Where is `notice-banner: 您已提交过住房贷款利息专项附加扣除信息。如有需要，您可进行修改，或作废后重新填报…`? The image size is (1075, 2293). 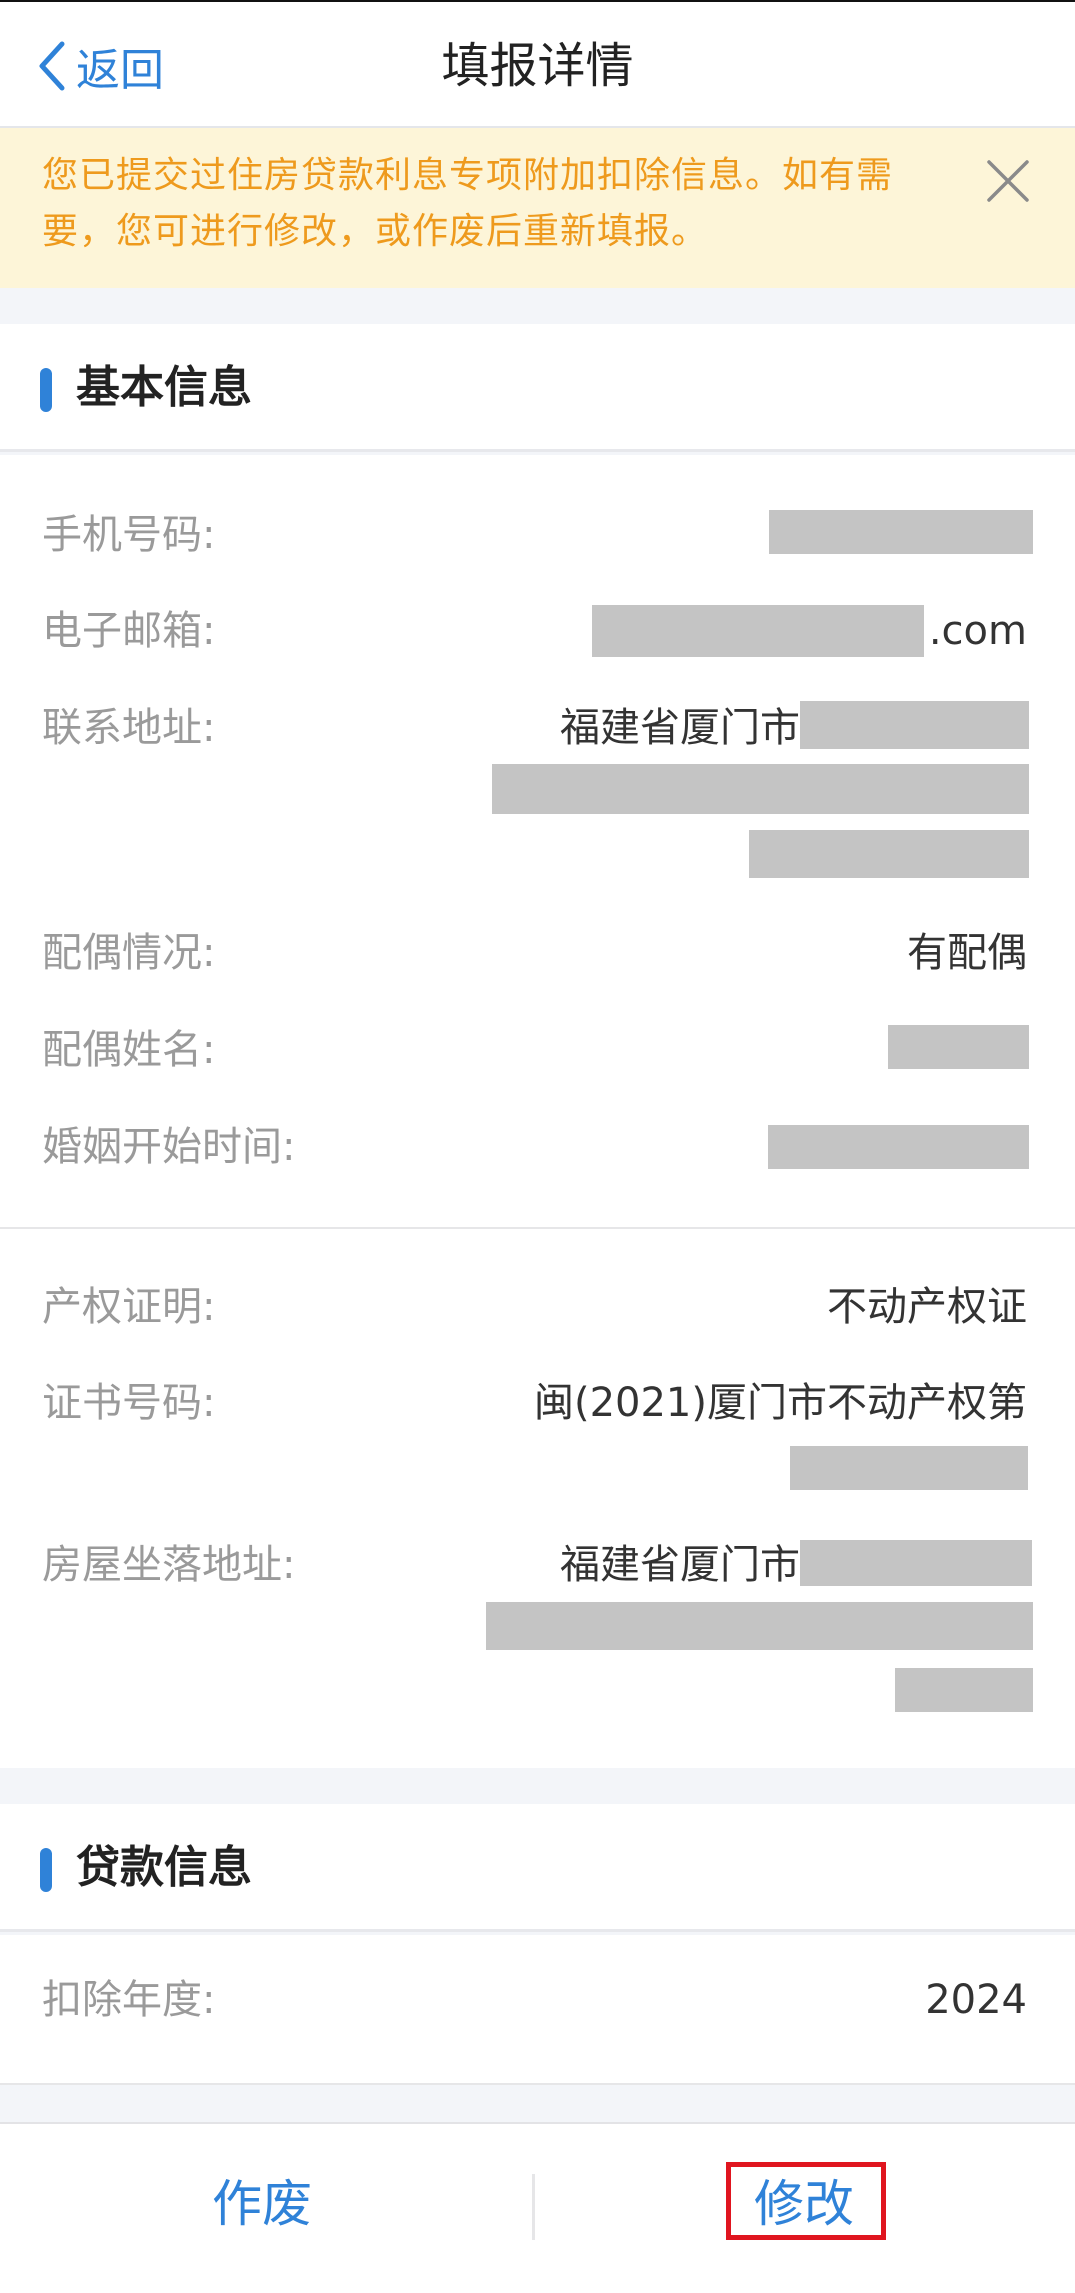 notice-banner: 您已提交过住房贷款利息专项附加扣除信息。如有需要，您可进行修改，或作废后重新填报… is located at coordinates (537, 208).